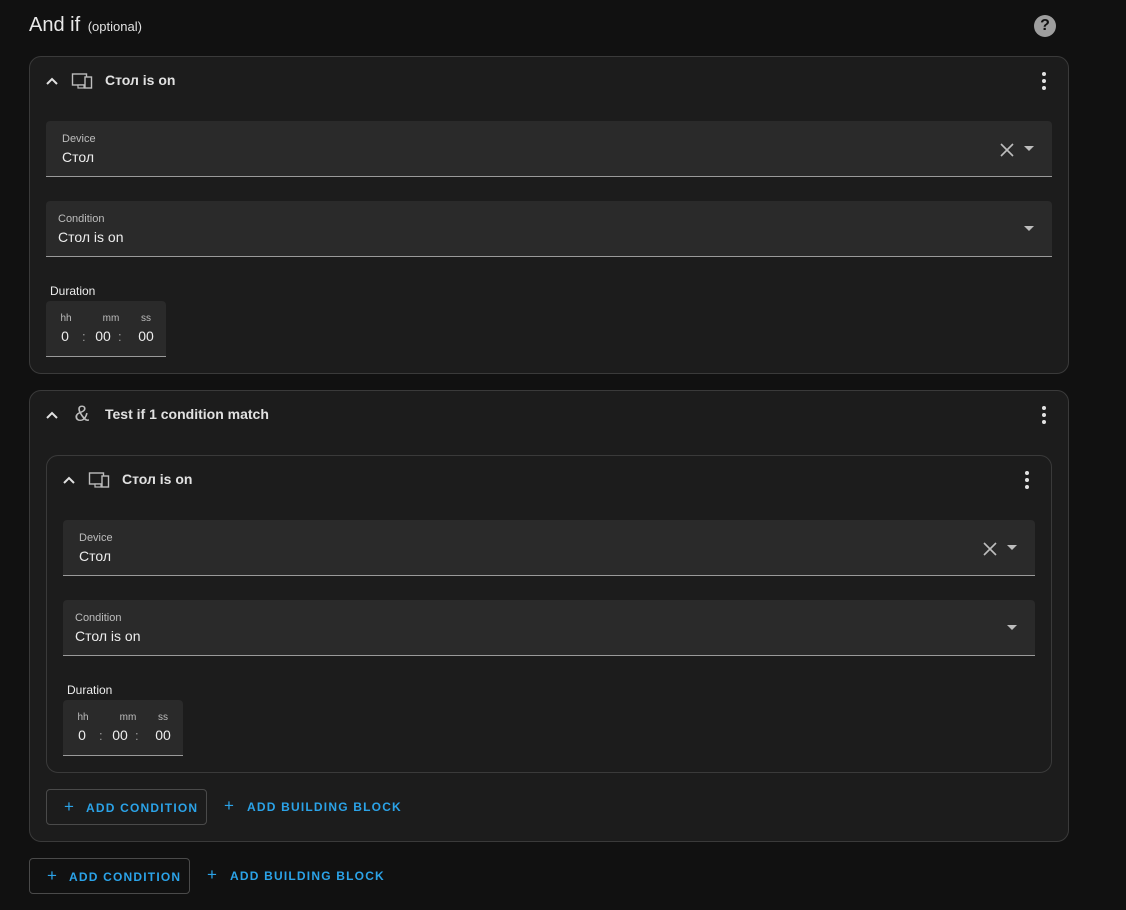  What do you see at coordinates (114, 26) in the screenshot?
I see `optional-label: (optional)` at bounding box center [114, 26].